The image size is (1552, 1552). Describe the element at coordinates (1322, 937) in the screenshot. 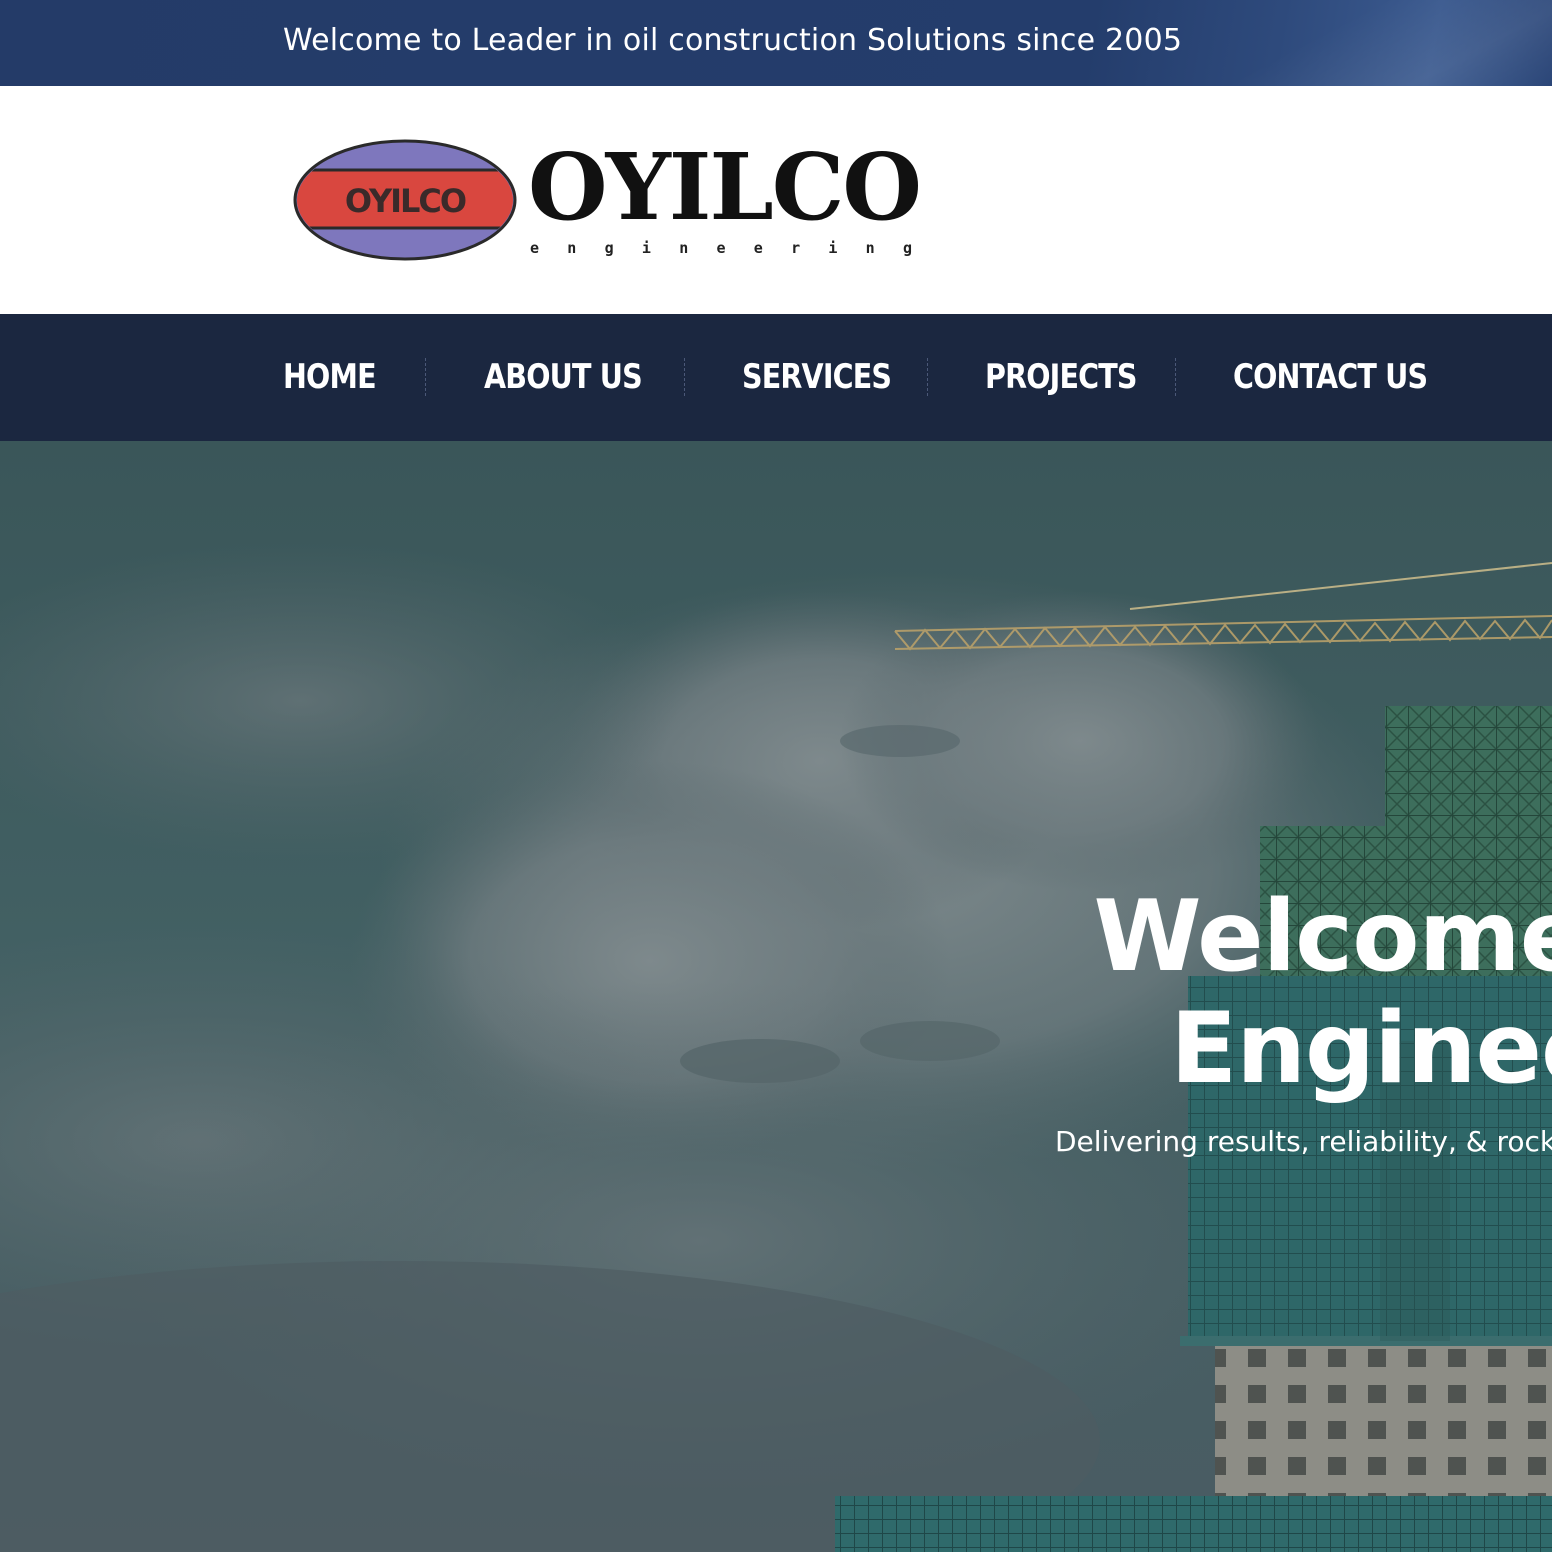

I see `hero-title-line-1: Welcome to` at that location.